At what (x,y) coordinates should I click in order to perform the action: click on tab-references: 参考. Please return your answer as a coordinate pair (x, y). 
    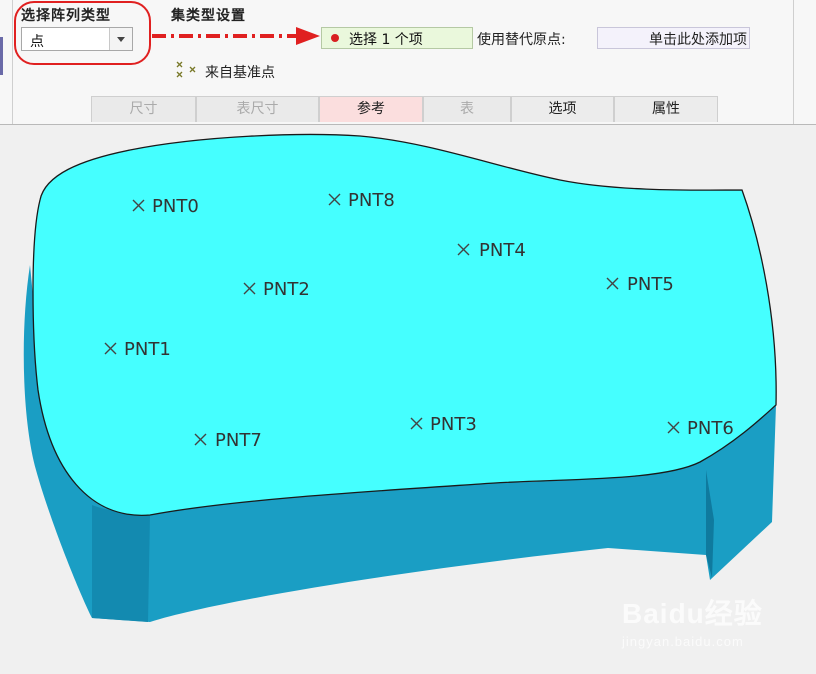
    Looking at the image, I should click on (371, 109).